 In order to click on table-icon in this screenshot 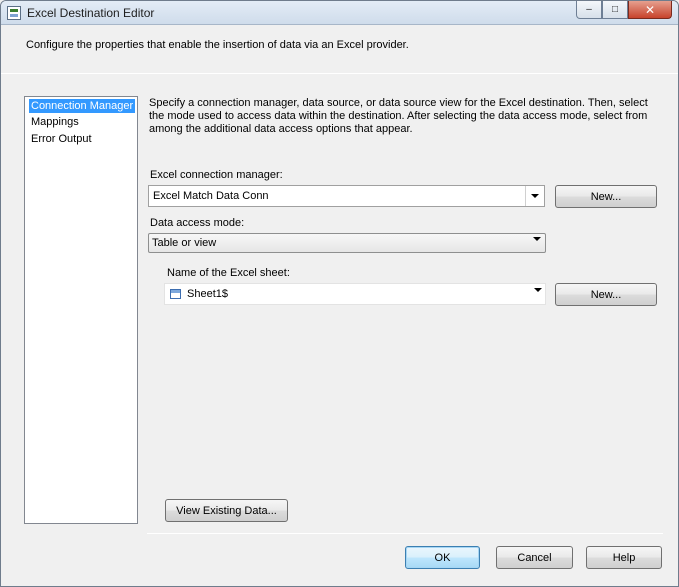, I will do `click(175, 294)`.